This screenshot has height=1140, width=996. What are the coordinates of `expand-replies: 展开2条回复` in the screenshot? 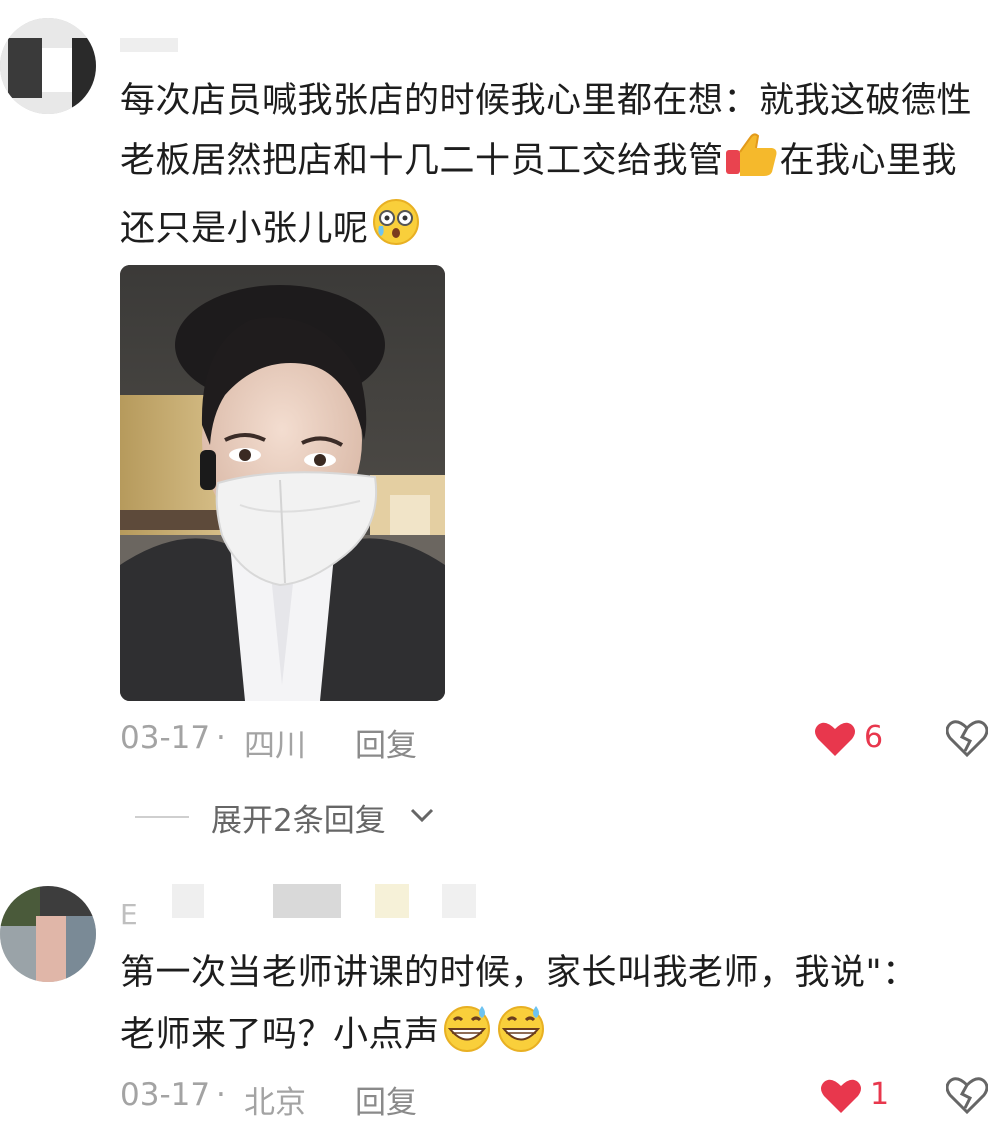 It's located at (295, 817).